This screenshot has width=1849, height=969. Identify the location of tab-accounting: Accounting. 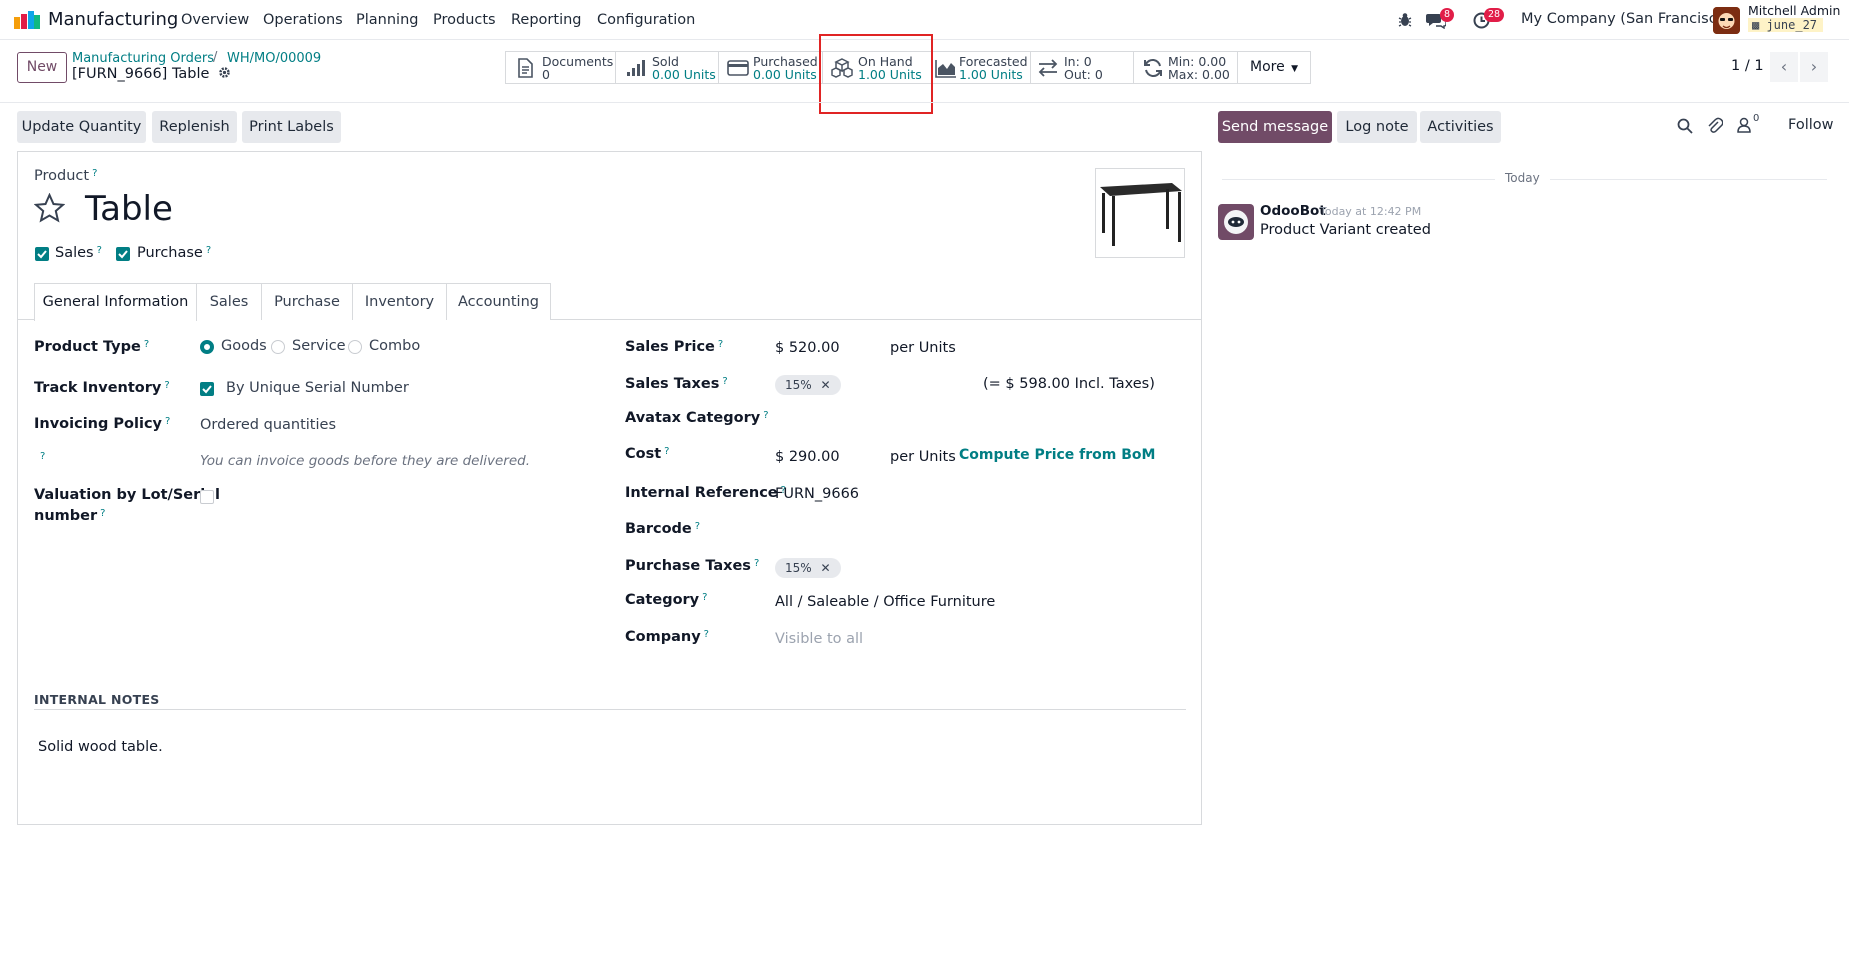
(498, 301).